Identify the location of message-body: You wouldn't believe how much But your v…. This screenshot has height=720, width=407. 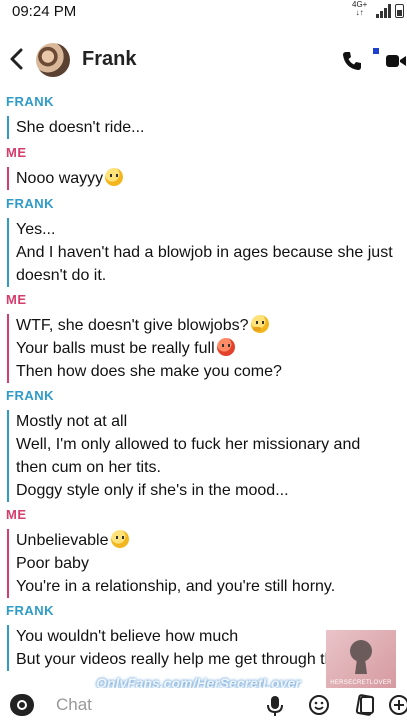
(190, 648).